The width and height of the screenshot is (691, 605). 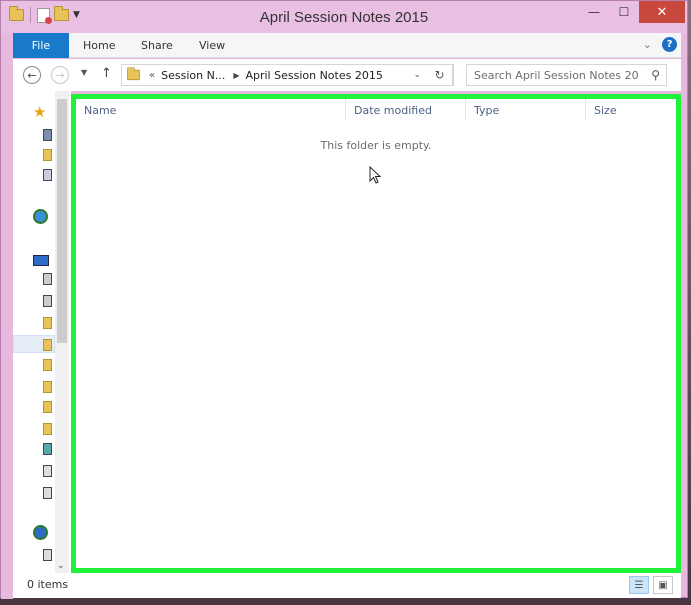 I want to click on address-dropdown-icon: ⌄, so click(x=417, y=75).